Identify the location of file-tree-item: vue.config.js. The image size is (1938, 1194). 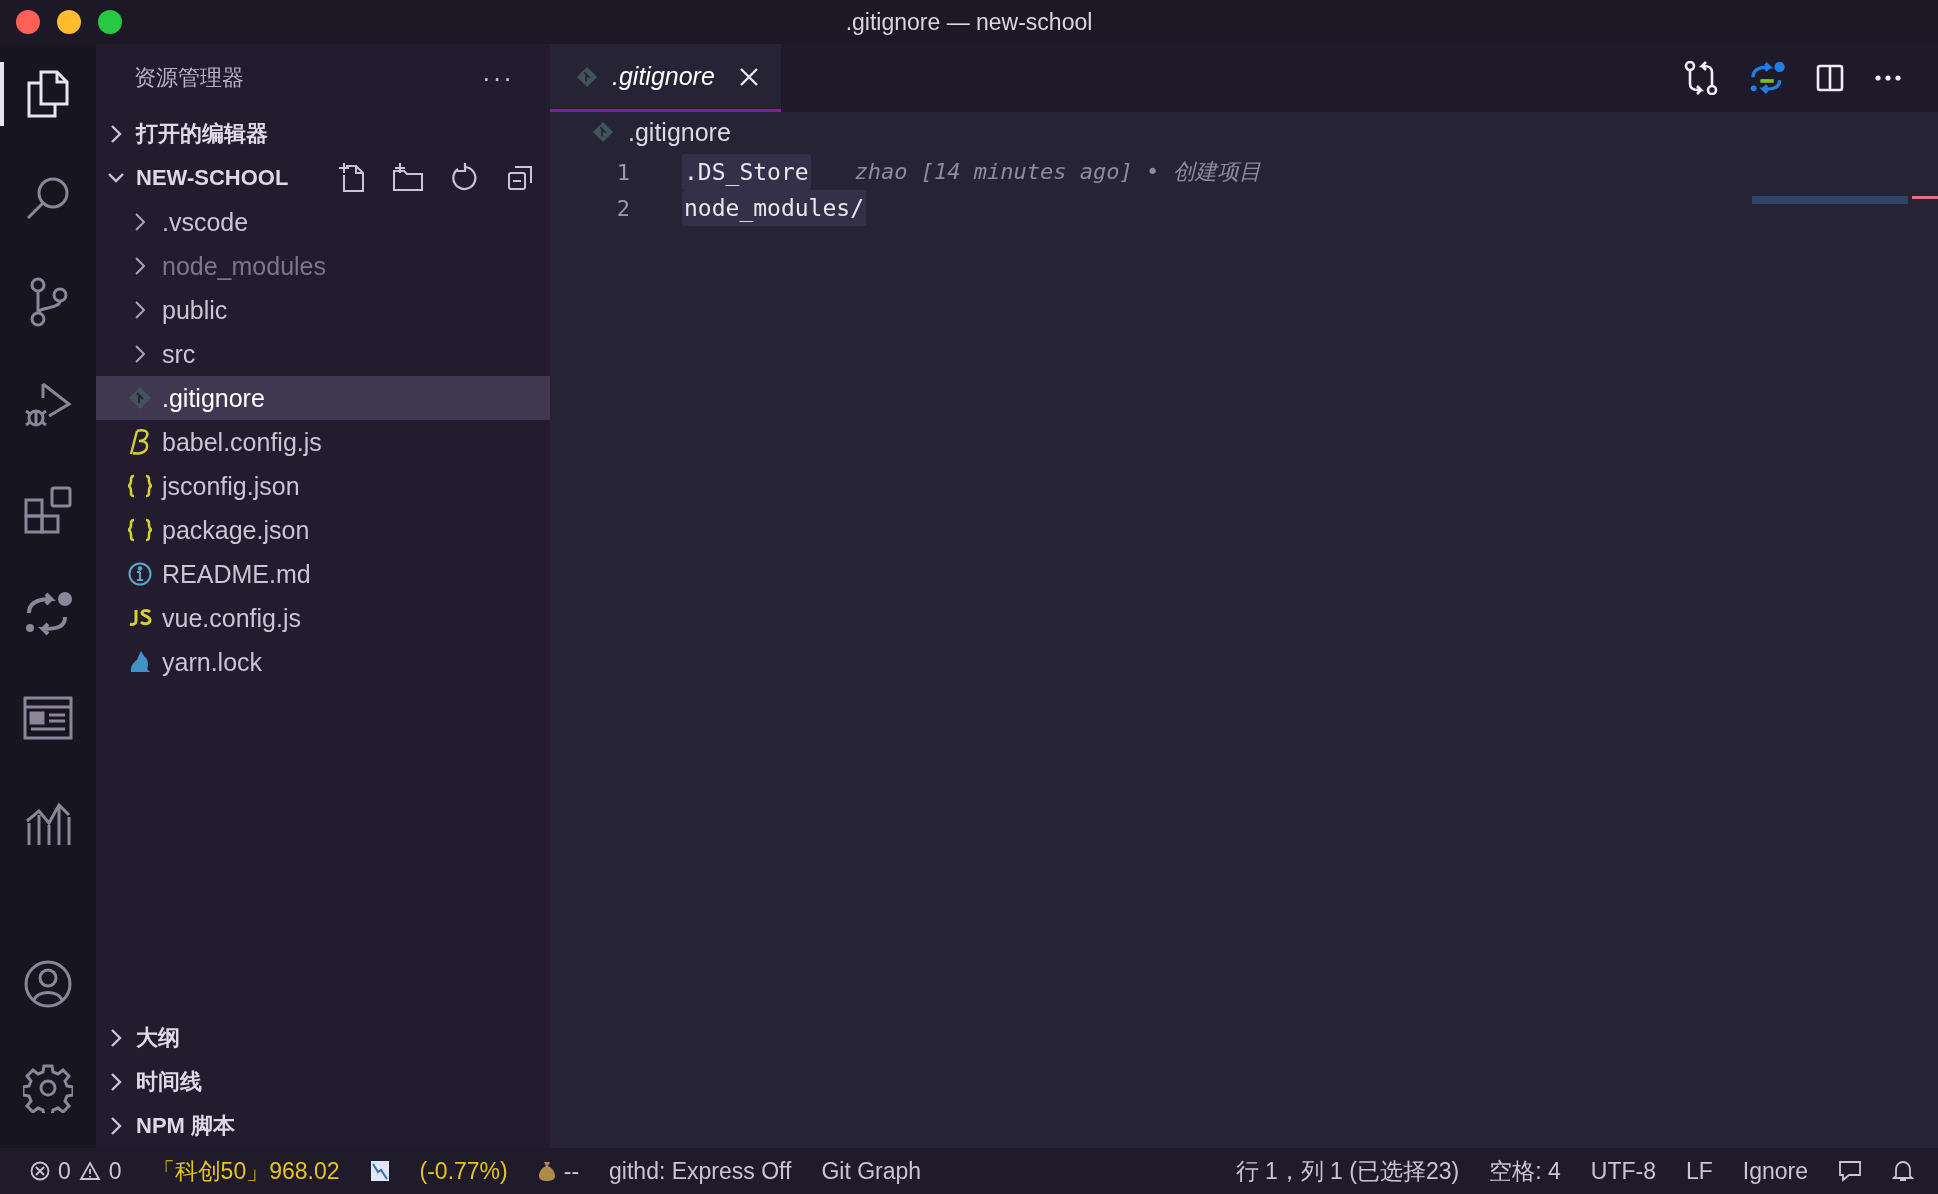
(323, 618).